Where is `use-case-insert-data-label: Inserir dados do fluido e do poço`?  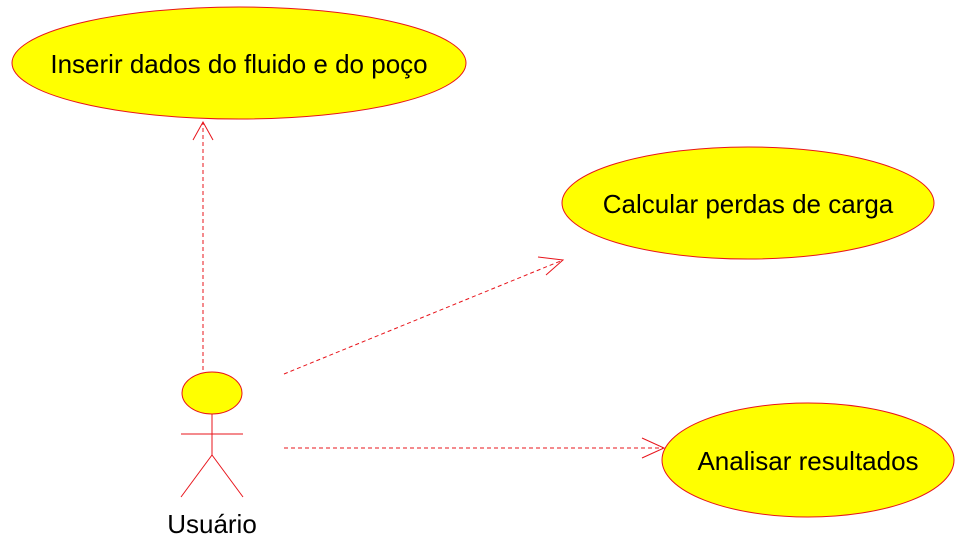 use-case-insert-data-label: Inserir dados do fluido e do poço is located at coordinates (238, 64).